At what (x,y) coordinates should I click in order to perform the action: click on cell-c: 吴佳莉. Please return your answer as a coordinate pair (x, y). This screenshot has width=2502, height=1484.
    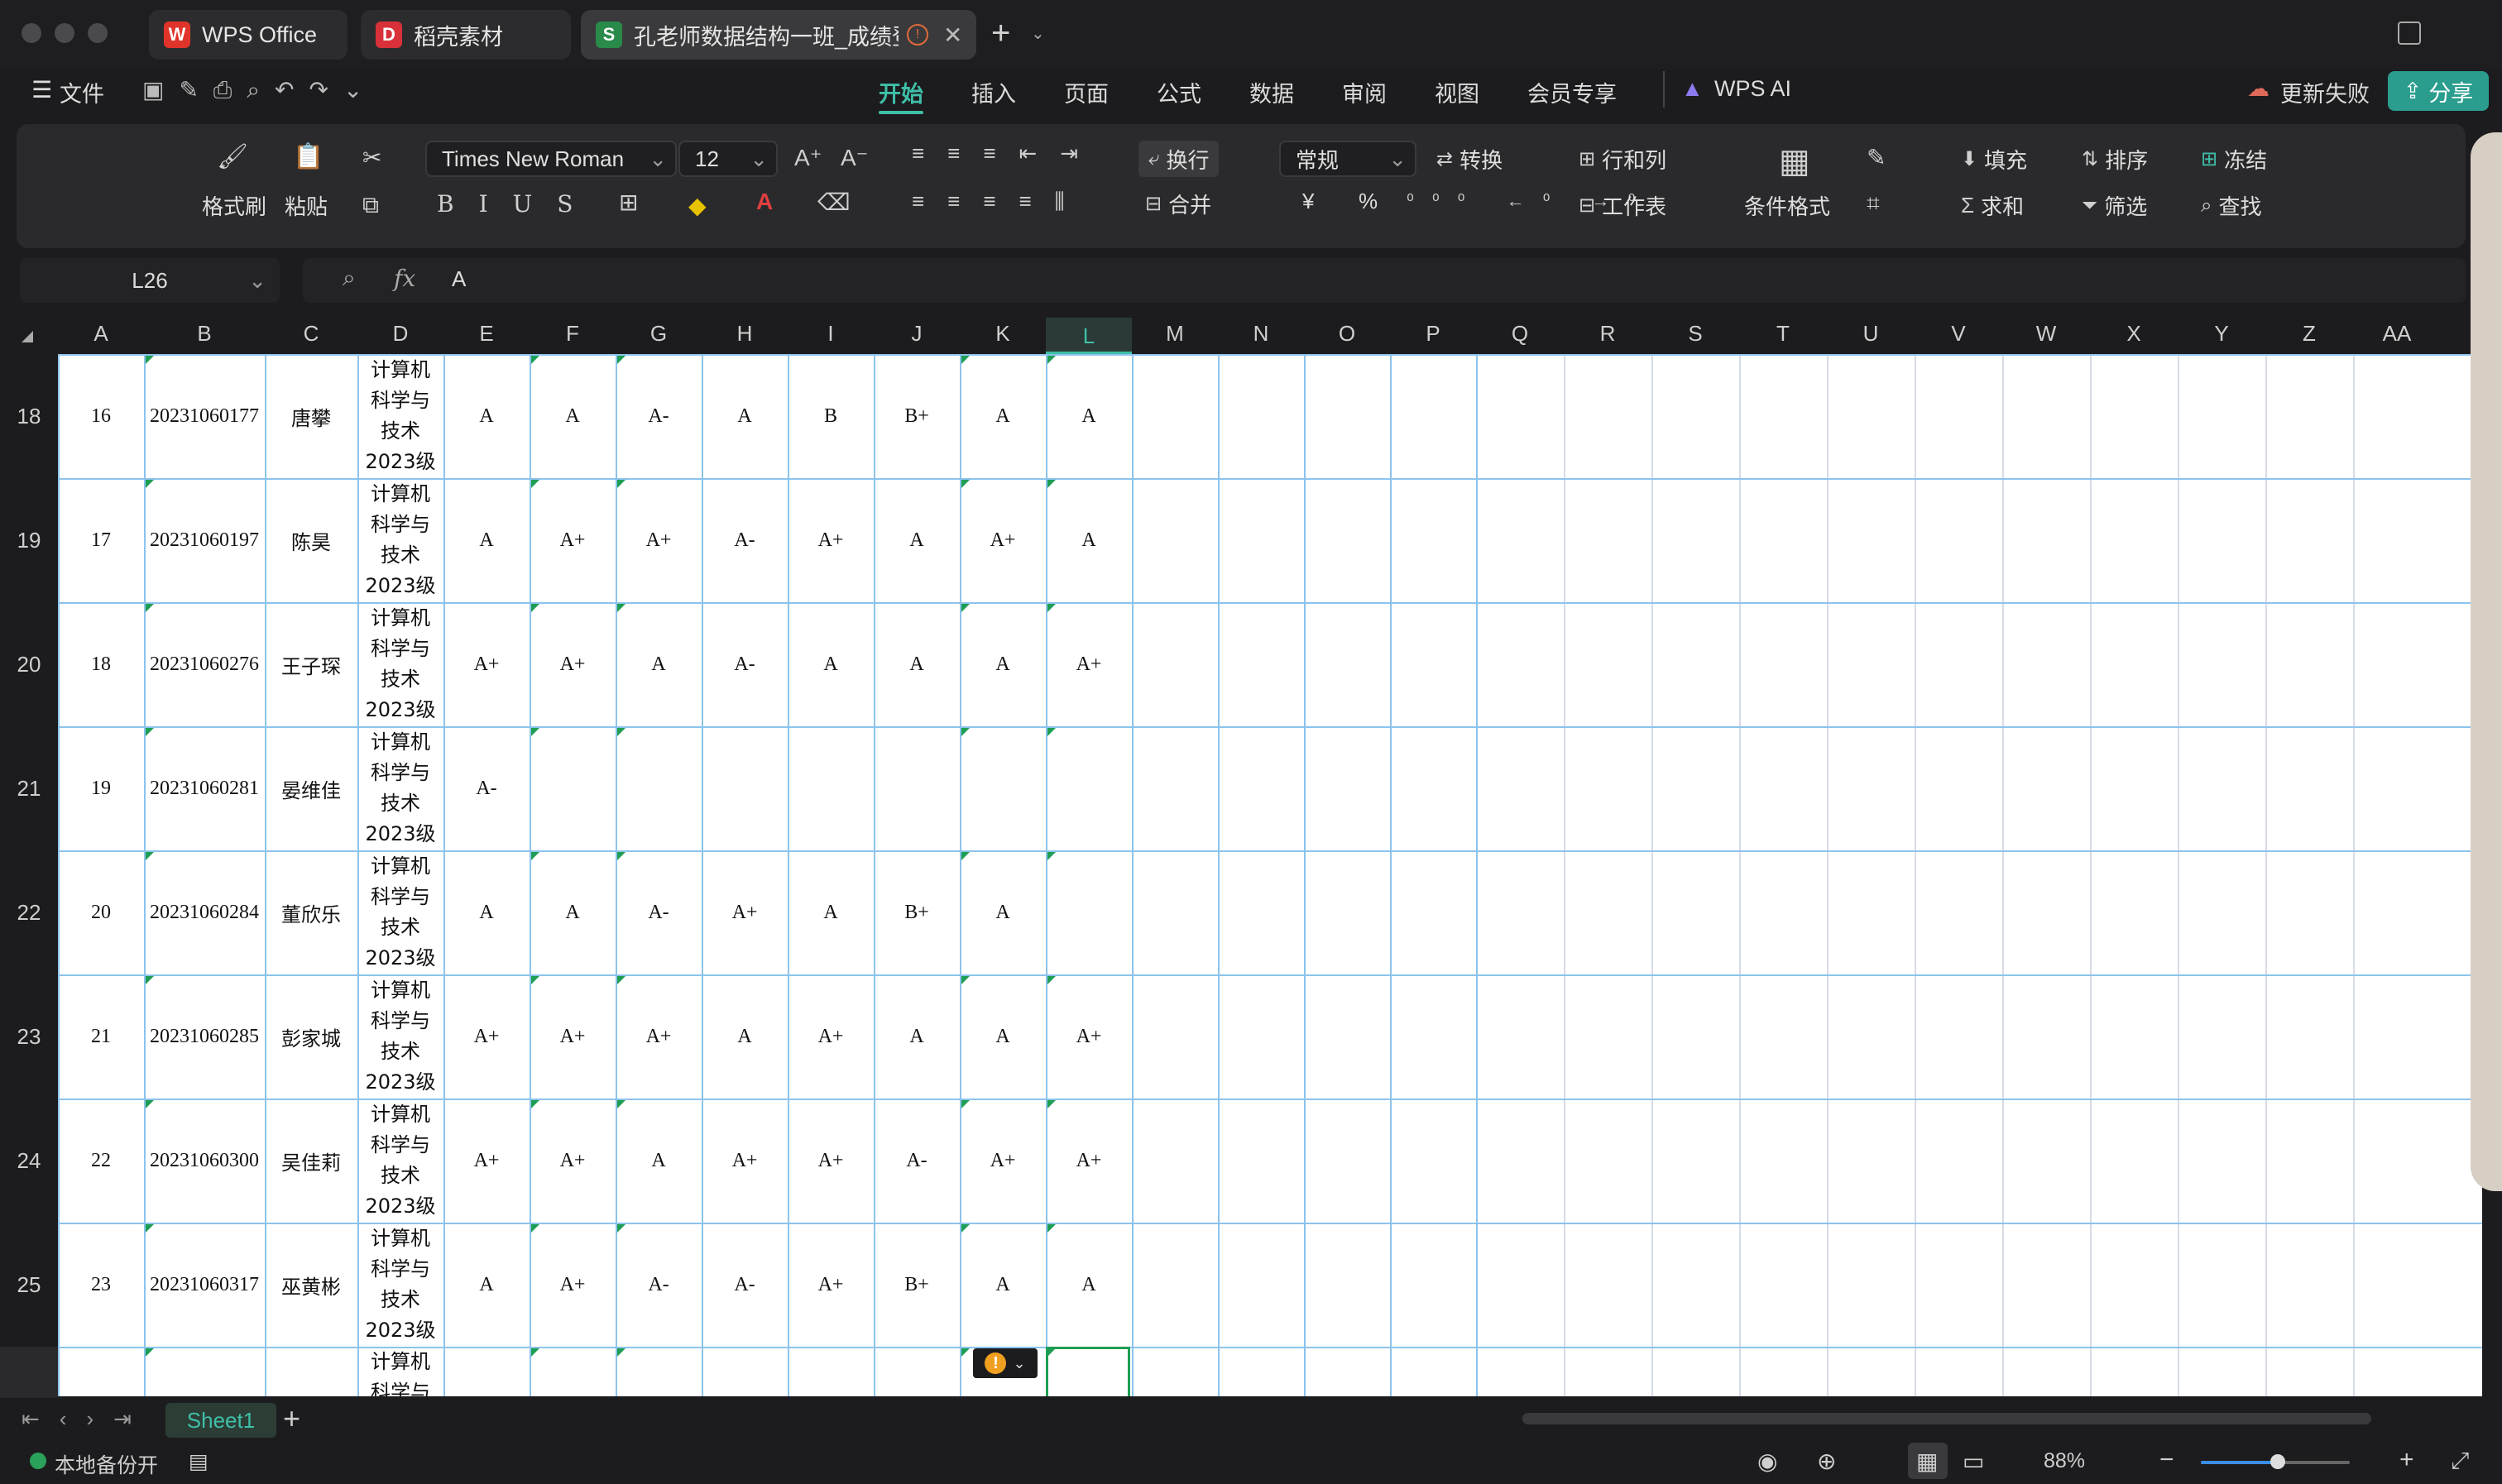
    Looking at the image, I should click on (311, 1161).